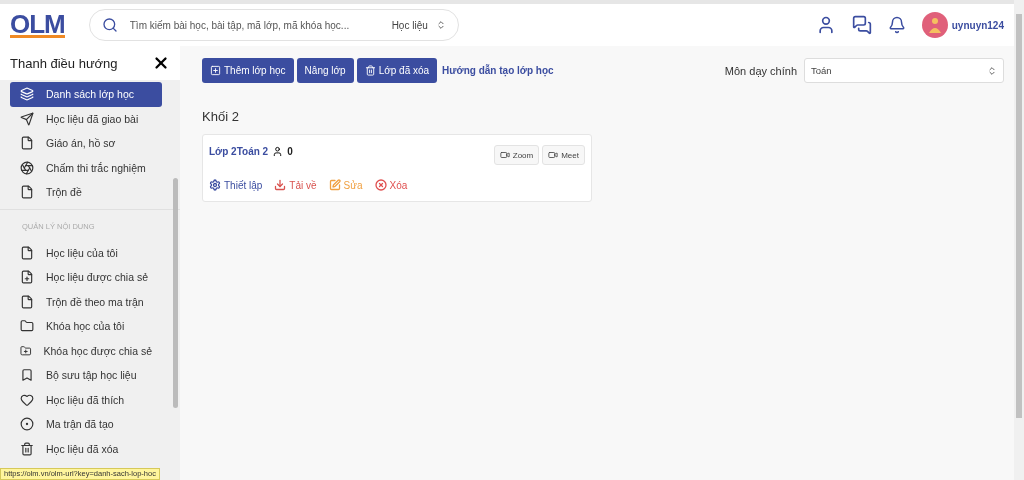  I want to click on sidebar-item: Danh sách lớp học, so click(86, 94).